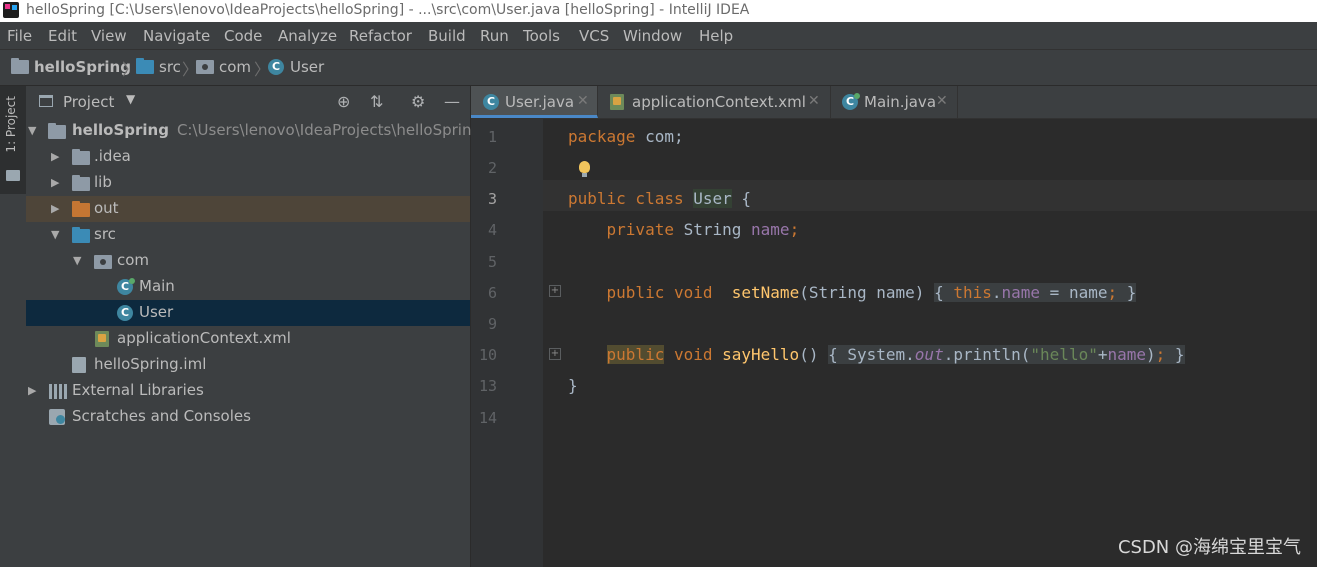 This screenshot has width=1317, height=567. I want to click on collapse-all-icon: ⇅, so click(376, 101).